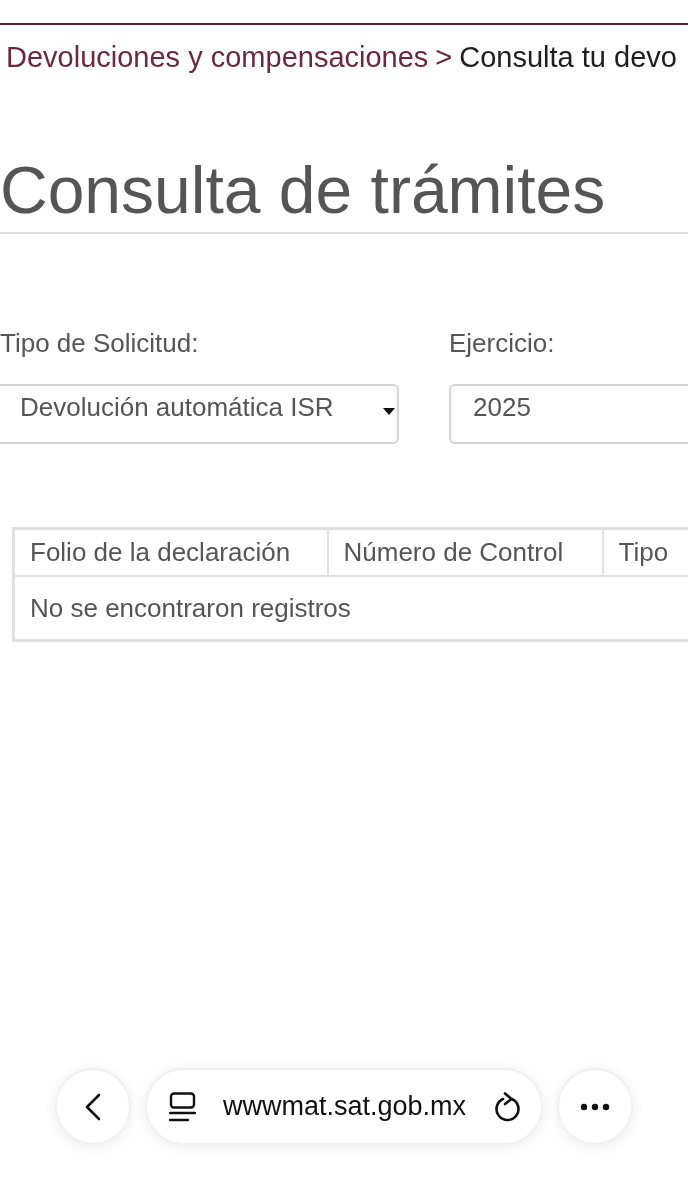 This screenshot has width=688, height=1200. Describe the element at coordinates (93, 1106) in the screenshot. I see `chevron-left-icon` at that location.